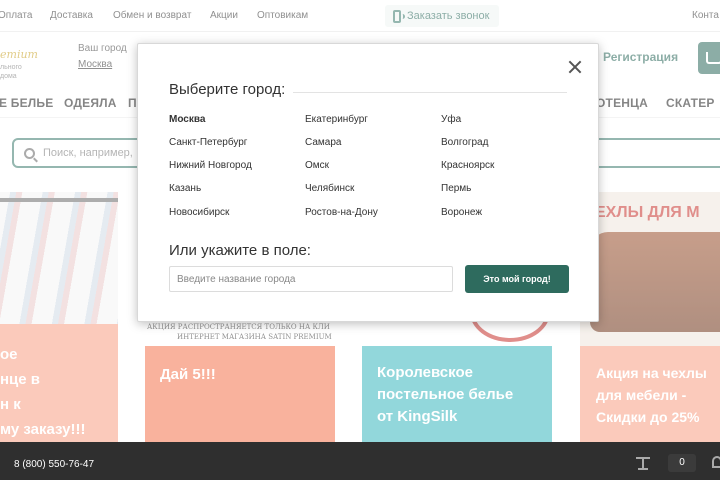 The width and height of the screenshot is (720, 480). What do you see at coordinates (199, 212) in the screenshot?
I see `city-option-novosibirsk: Новосибирск` at bounding box center [199, 212].